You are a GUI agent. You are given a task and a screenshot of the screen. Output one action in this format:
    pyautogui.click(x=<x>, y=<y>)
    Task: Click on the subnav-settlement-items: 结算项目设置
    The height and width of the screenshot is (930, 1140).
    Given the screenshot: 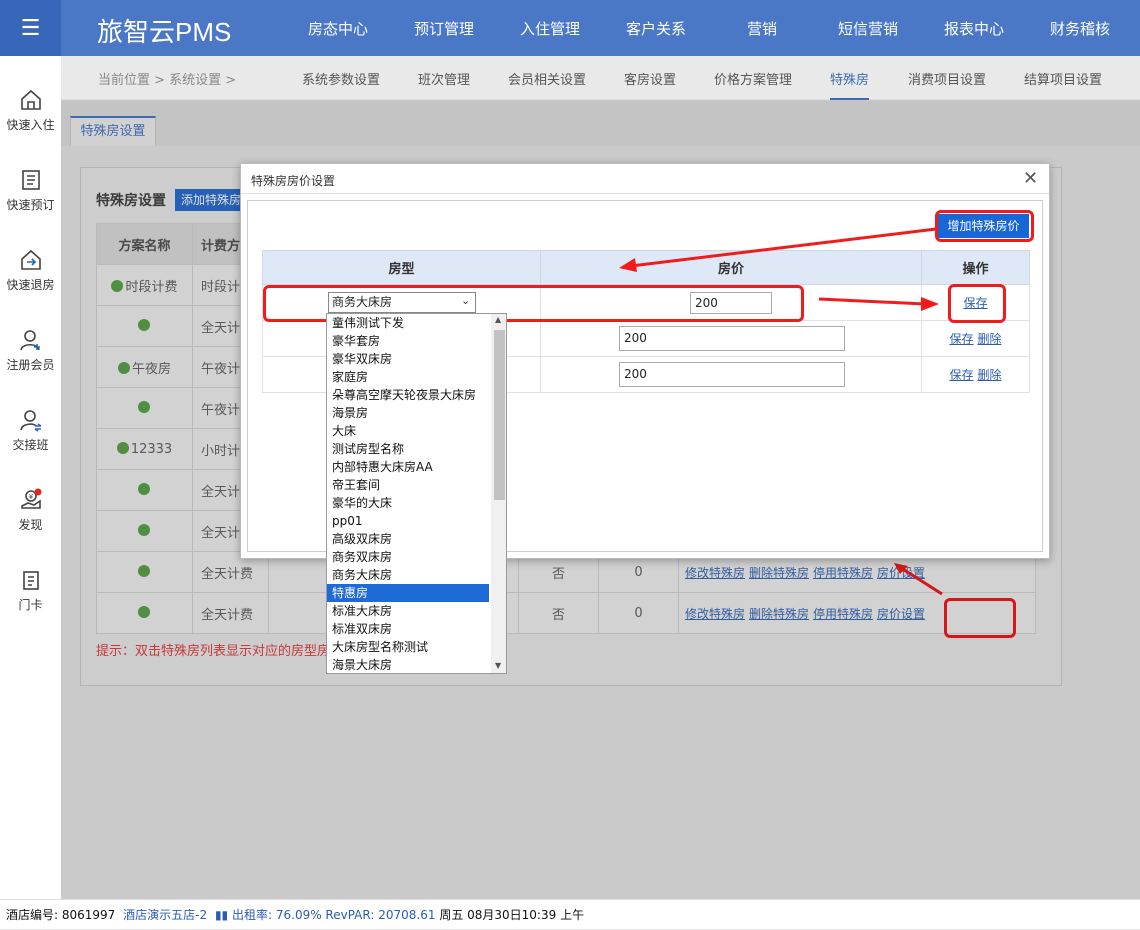 What is the action you would take?
    pyautogui.click(x=1063, y=78)
    